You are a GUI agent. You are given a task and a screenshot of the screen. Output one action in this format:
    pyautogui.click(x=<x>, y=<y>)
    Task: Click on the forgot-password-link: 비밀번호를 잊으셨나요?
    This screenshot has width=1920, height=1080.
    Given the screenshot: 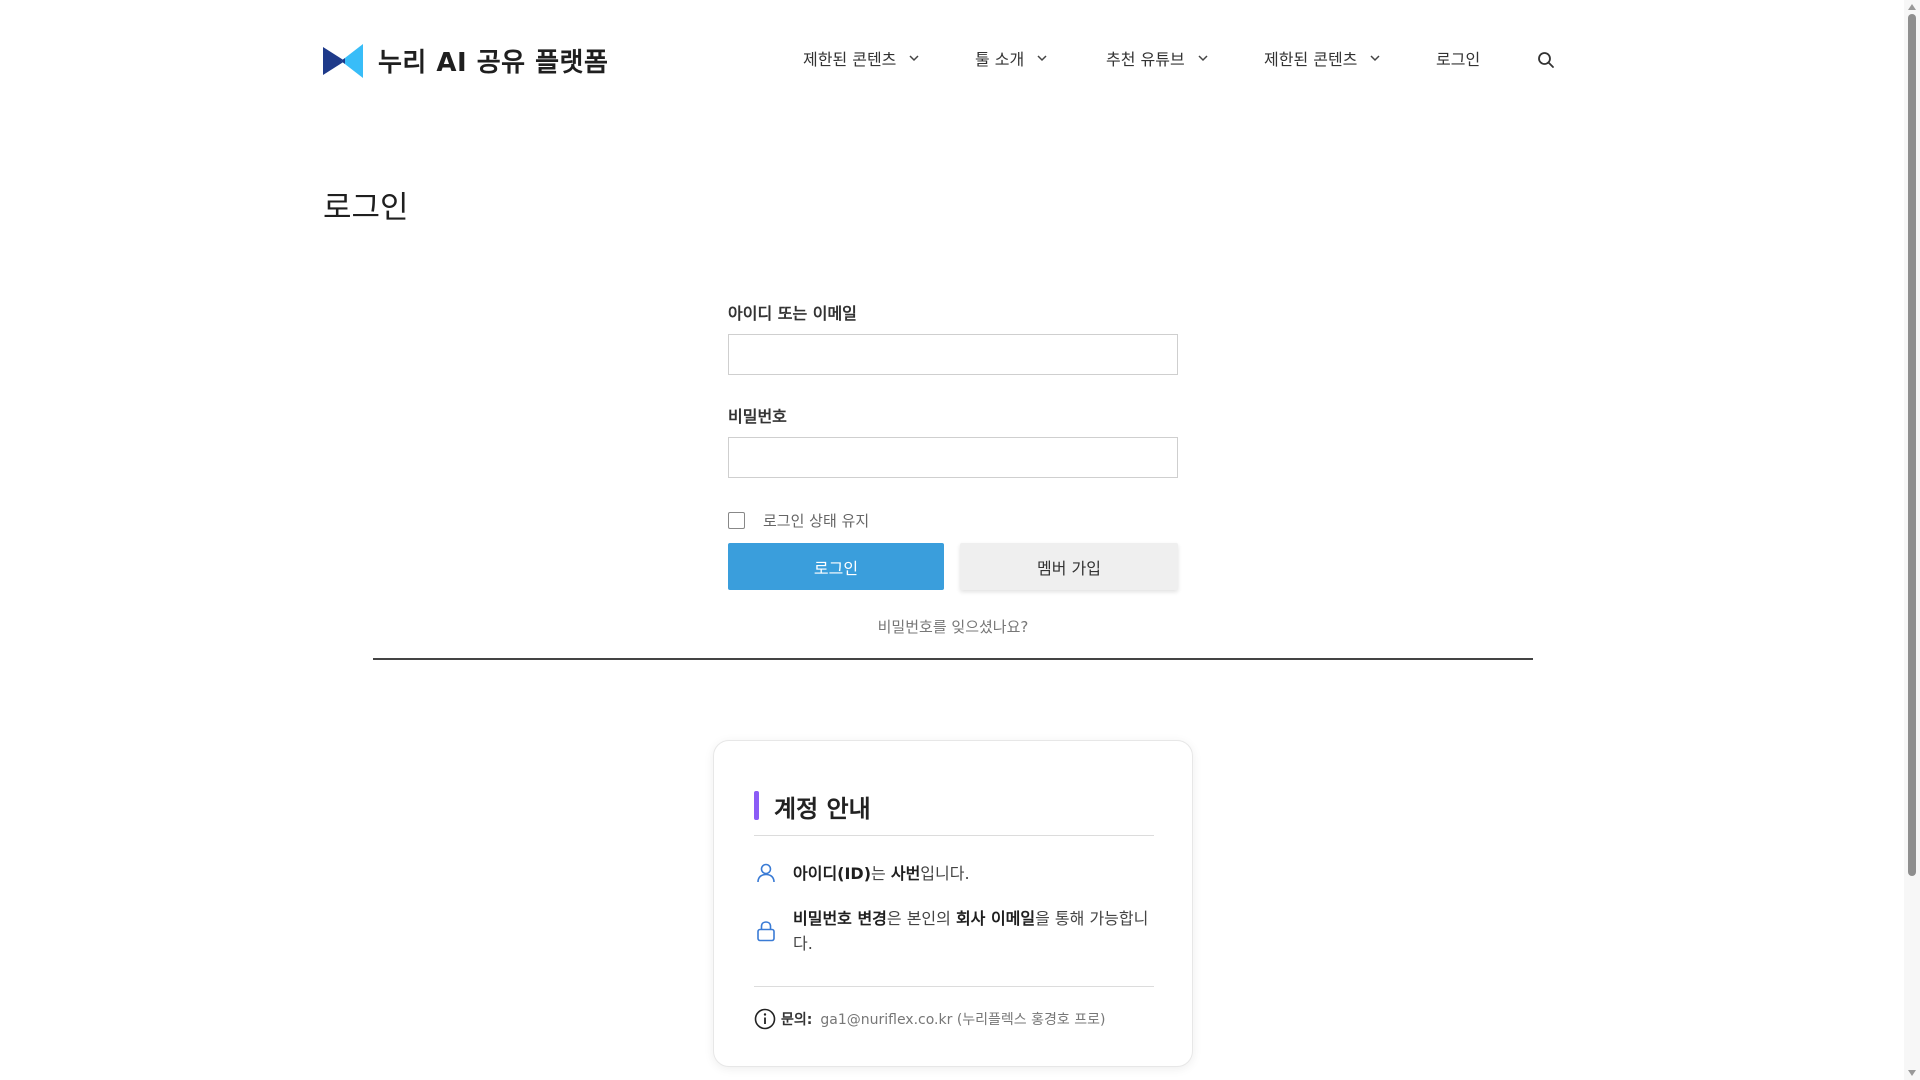 What is the action you would take?
    pyautogui.click(x=953, y=626)
    